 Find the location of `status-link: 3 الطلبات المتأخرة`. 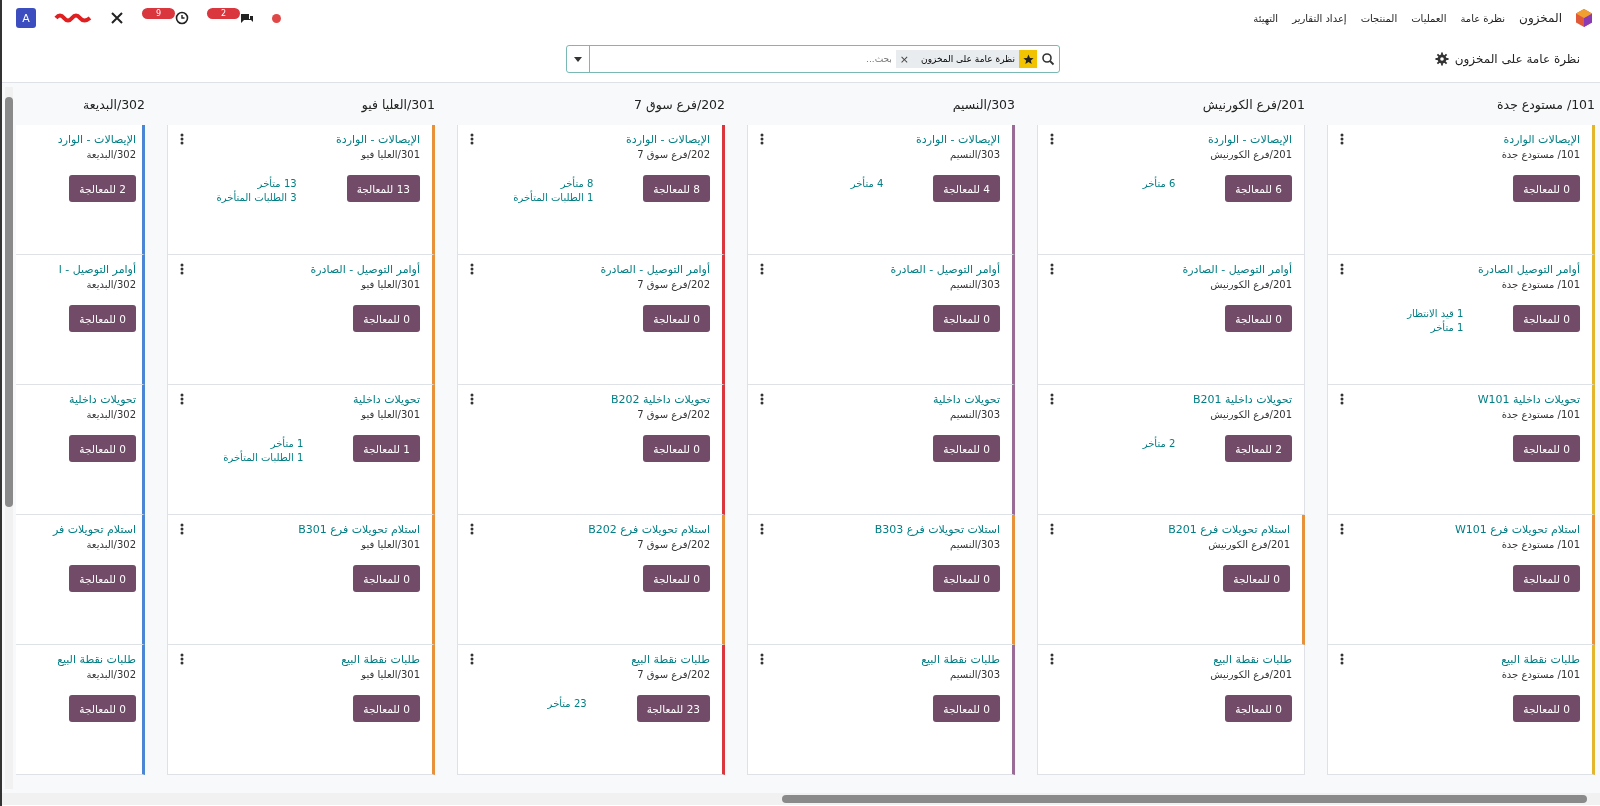

status-link: 3 الطلبات المتأخرة is located at coordinates (256, 197).